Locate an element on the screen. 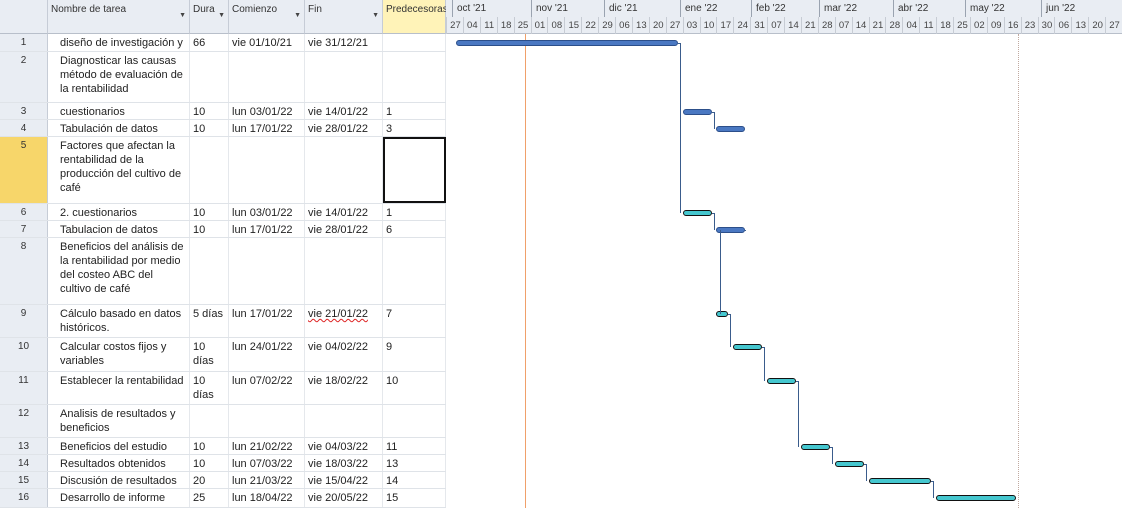  predecessors-cell: 9 is located at coordinates (414, 354).